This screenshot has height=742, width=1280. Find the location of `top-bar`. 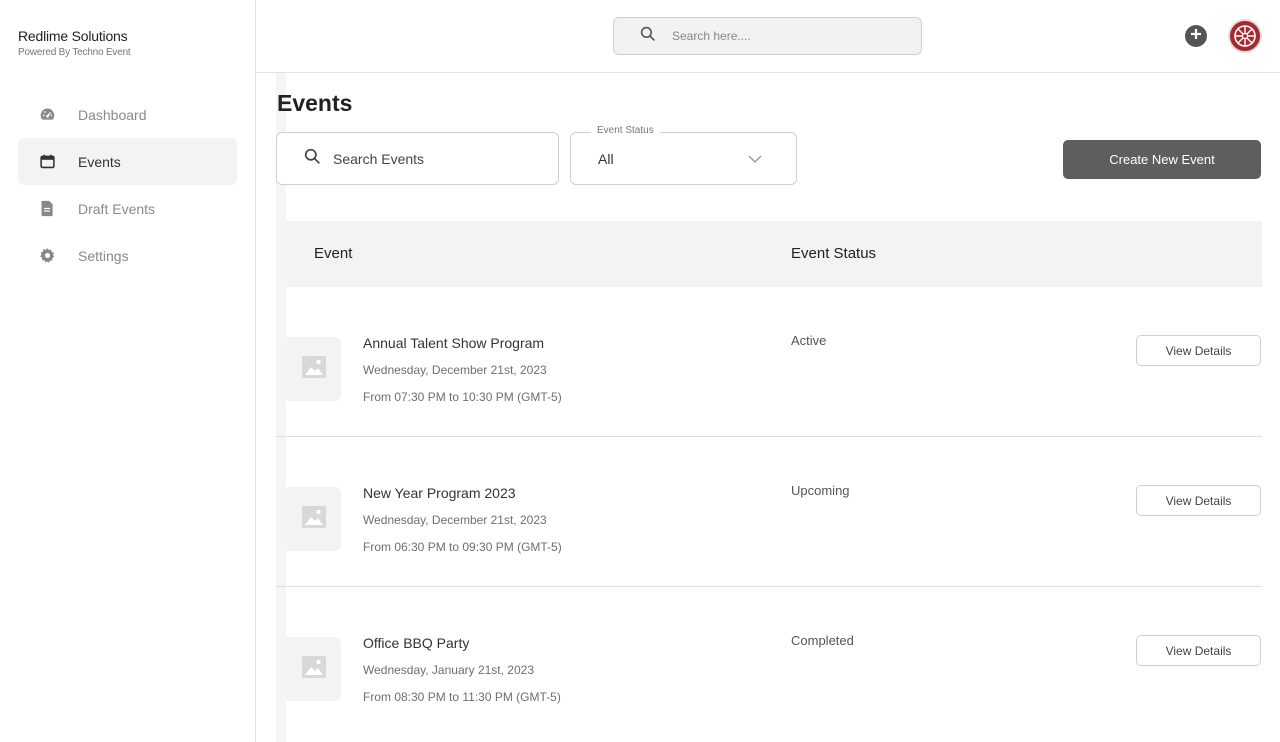

top-bar is located at coordinates (768, 36).